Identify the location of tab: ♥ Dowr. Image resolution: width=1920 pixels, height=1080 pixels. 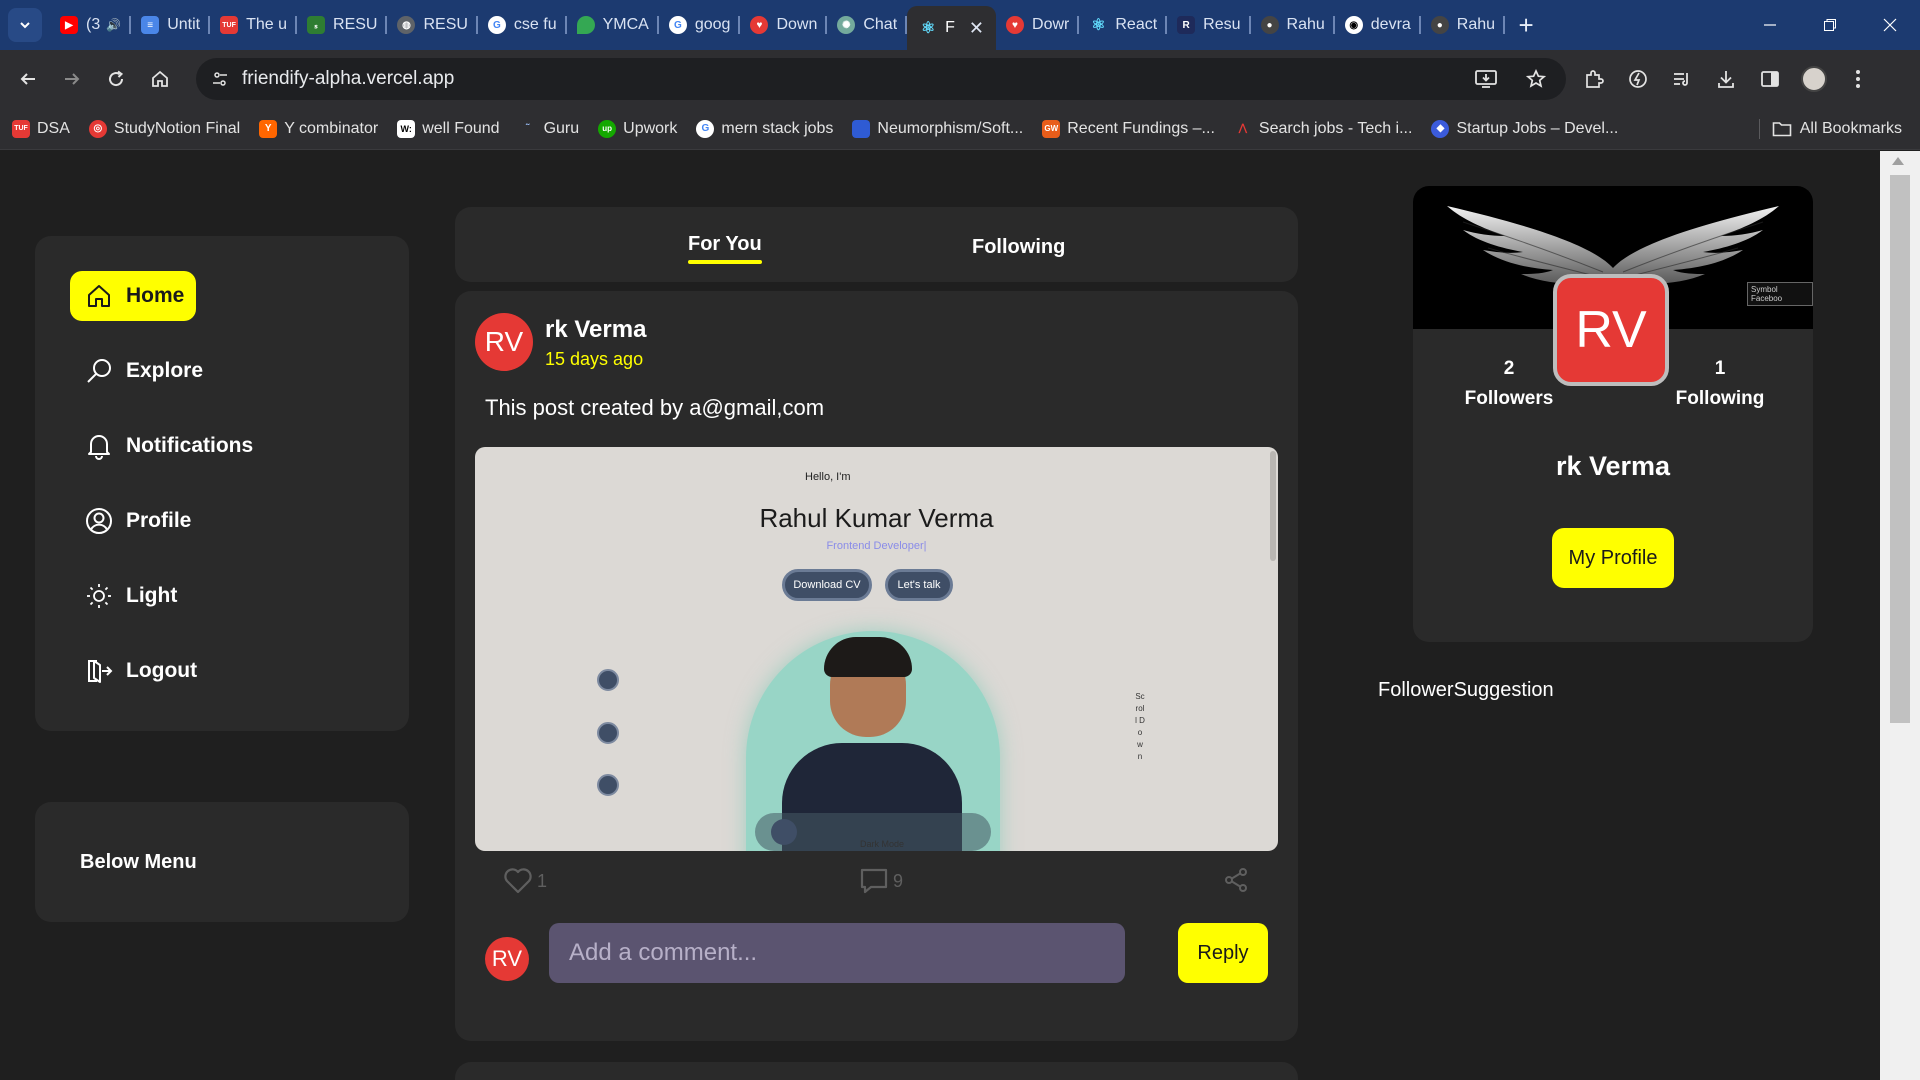
(1038, 25).